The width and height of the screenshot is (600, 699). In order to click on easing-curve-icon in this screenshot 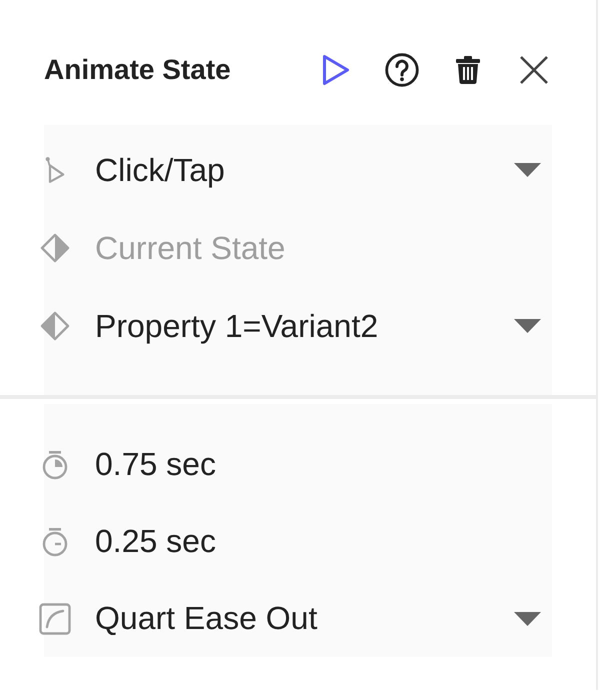, I will do `click(55, 618)`.